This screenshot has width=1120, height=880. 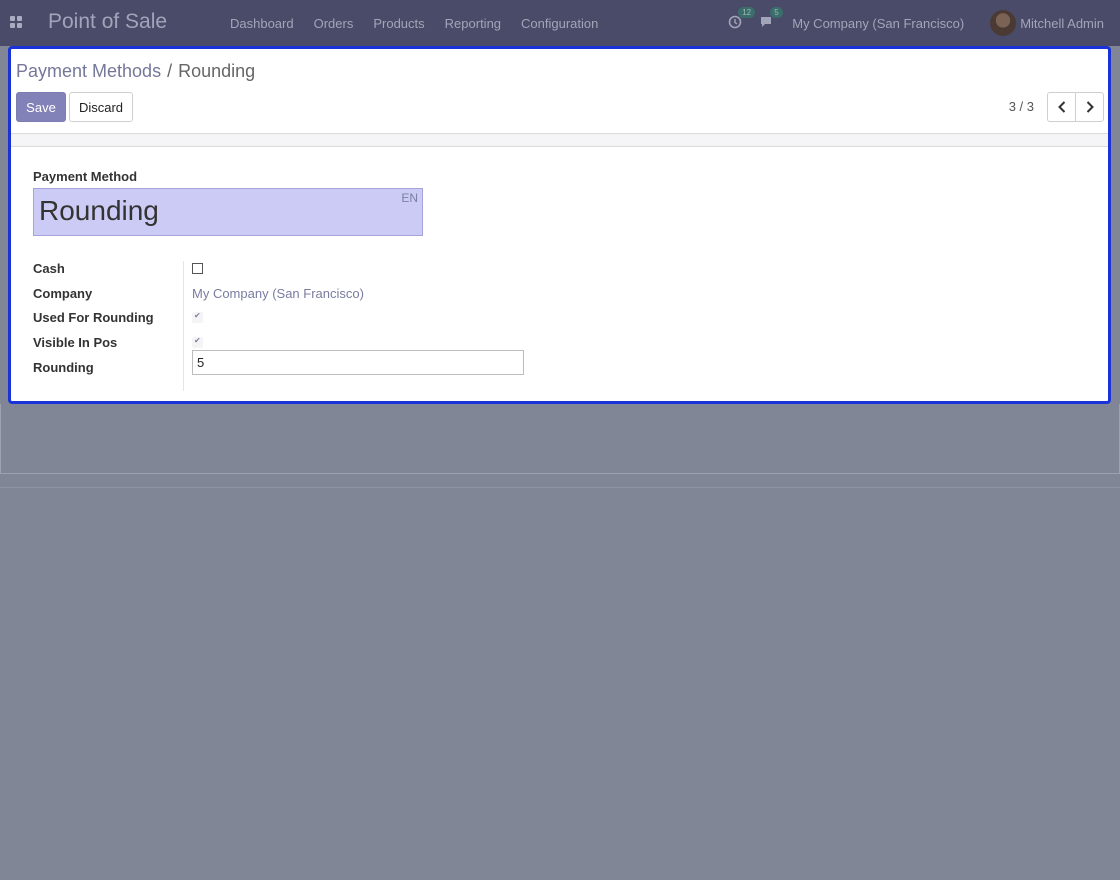 I want to click on payment-method-name-input: Rounding EN, so click(x=228, y=212).